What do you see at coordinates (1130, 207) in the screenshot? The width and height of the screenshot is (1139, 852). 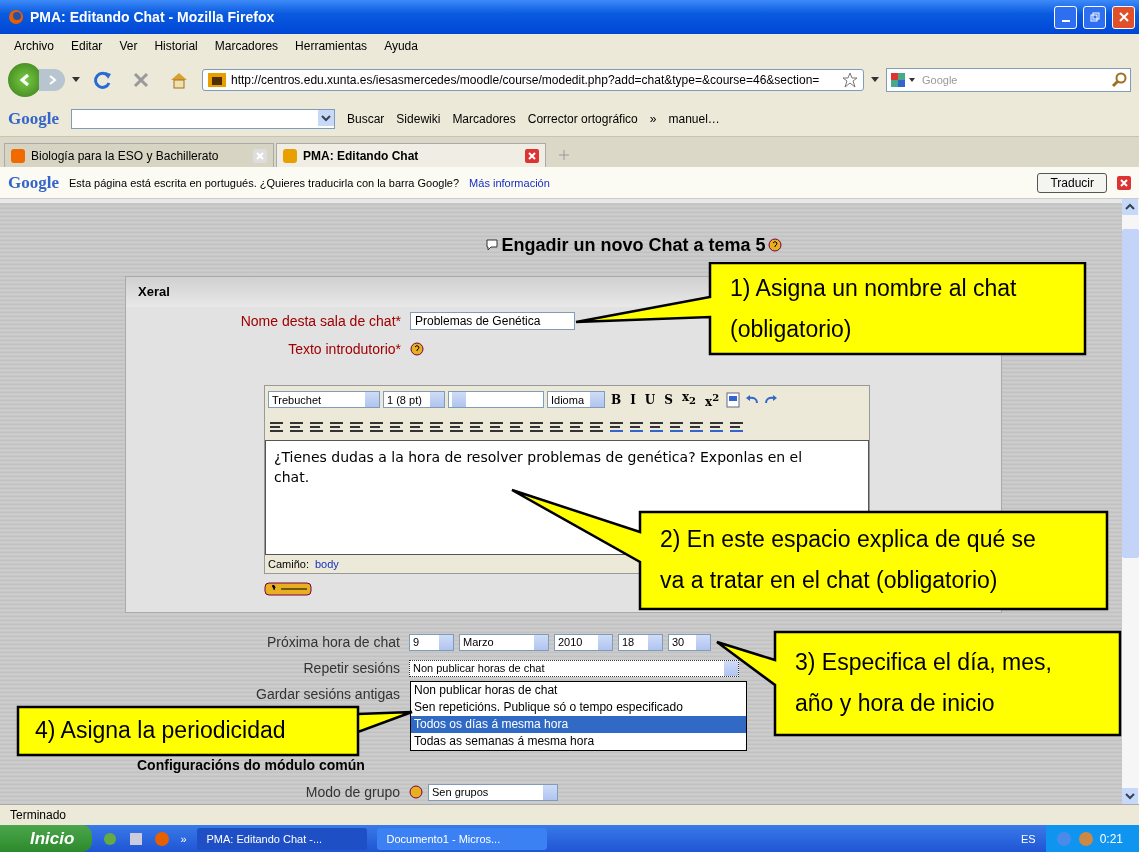 I see `scroll-up-icon` at bounding box center [1130, 207].